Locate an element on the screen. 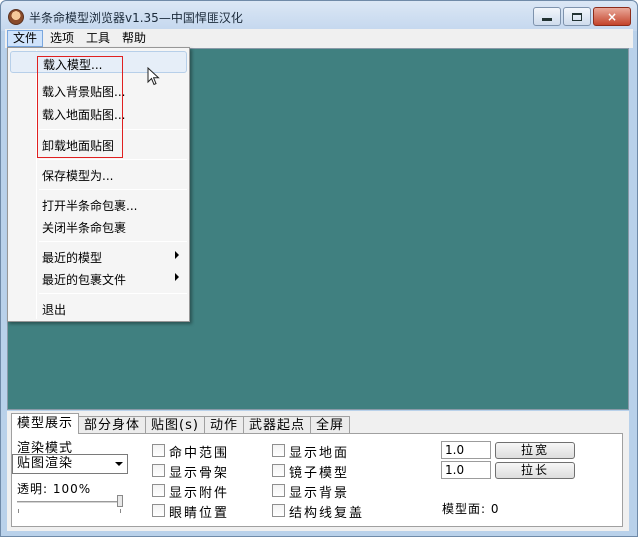  minimize-icon is located at coordinates (547, 19).